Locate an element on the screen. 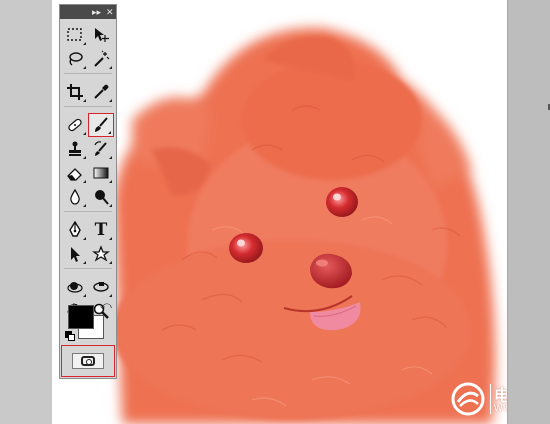 The width and height of the screenshot is (550, 424). type-tool-glyph: T is located at coordinates (101, 230).